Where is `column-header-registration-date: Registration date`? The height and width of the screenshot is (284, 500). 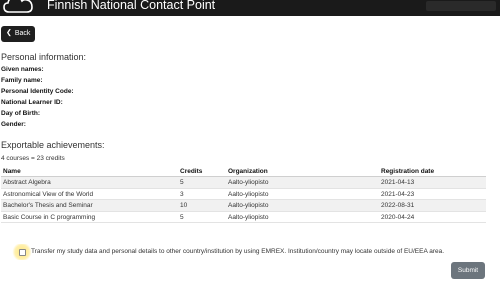
column-header-registration-date: Registration date is located at coordinates (408, 171).